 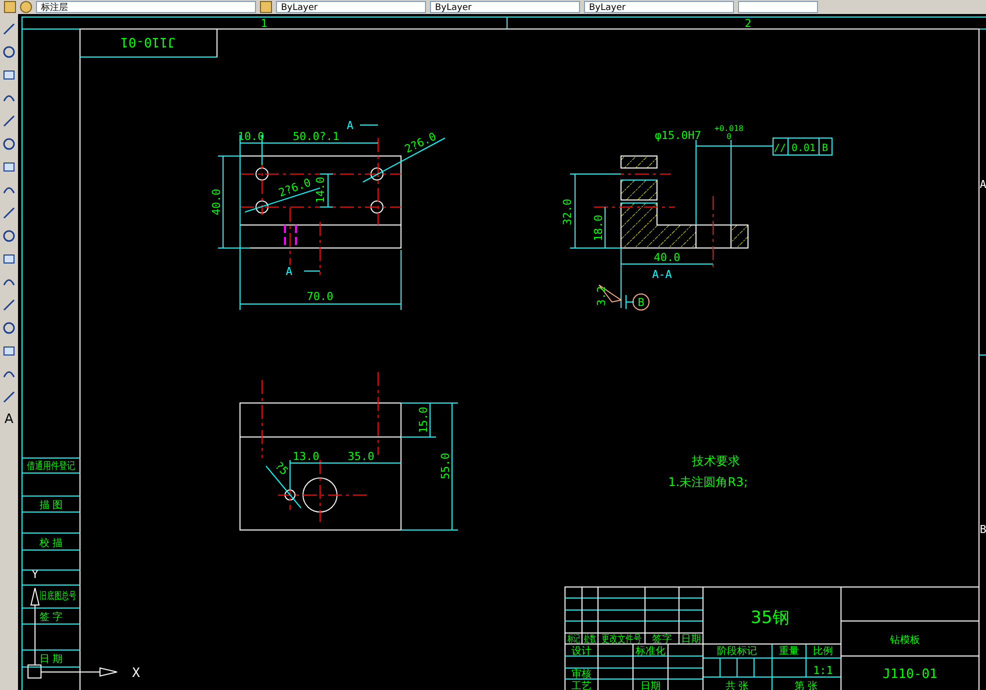 What do you see at coordinates (35, 574) in the screenshot?
I see `y-axis-label: Y` at bounding box center [35, 574].